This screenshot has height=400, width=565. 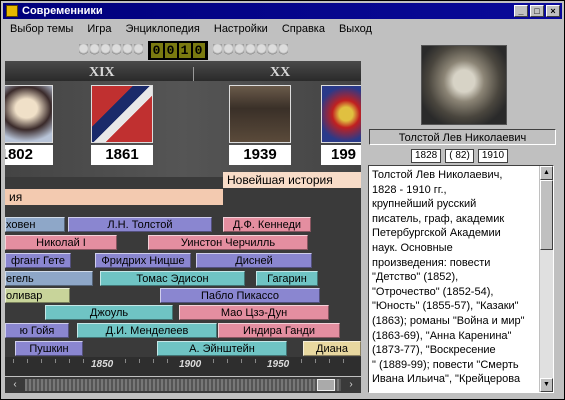 I want to click on year-label: 1939, so click(x=260, y=155).